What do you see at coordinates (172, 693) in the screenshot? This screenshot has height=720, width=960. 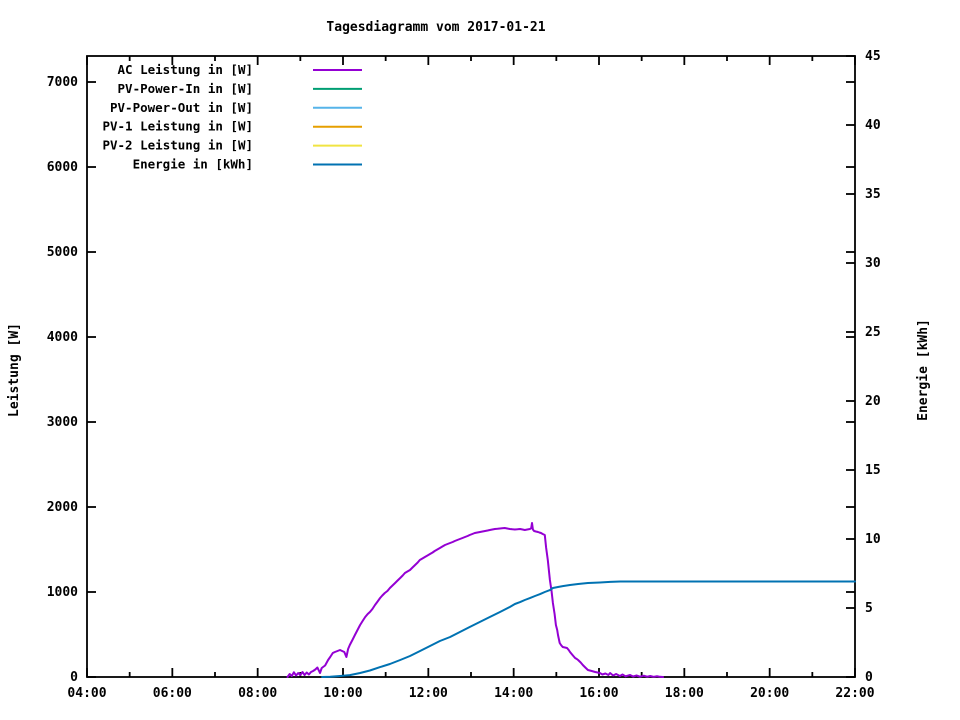 I see `x-tick-label: 06:00` at bounding box center [172, 693].